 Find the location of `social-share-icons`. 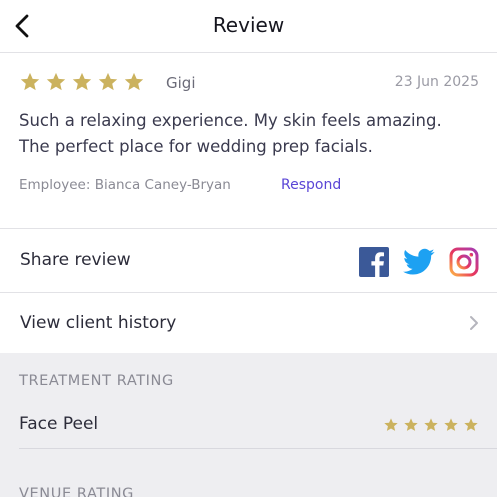

social-share-icons is located at coordinates (412, 262).